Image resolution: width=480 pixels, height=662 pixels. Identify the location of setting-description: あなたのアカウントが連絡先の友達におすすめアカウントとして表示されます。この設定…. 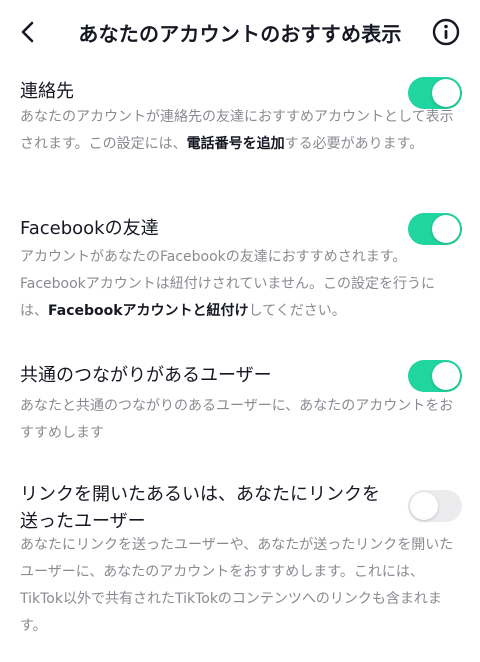
(240, 131).